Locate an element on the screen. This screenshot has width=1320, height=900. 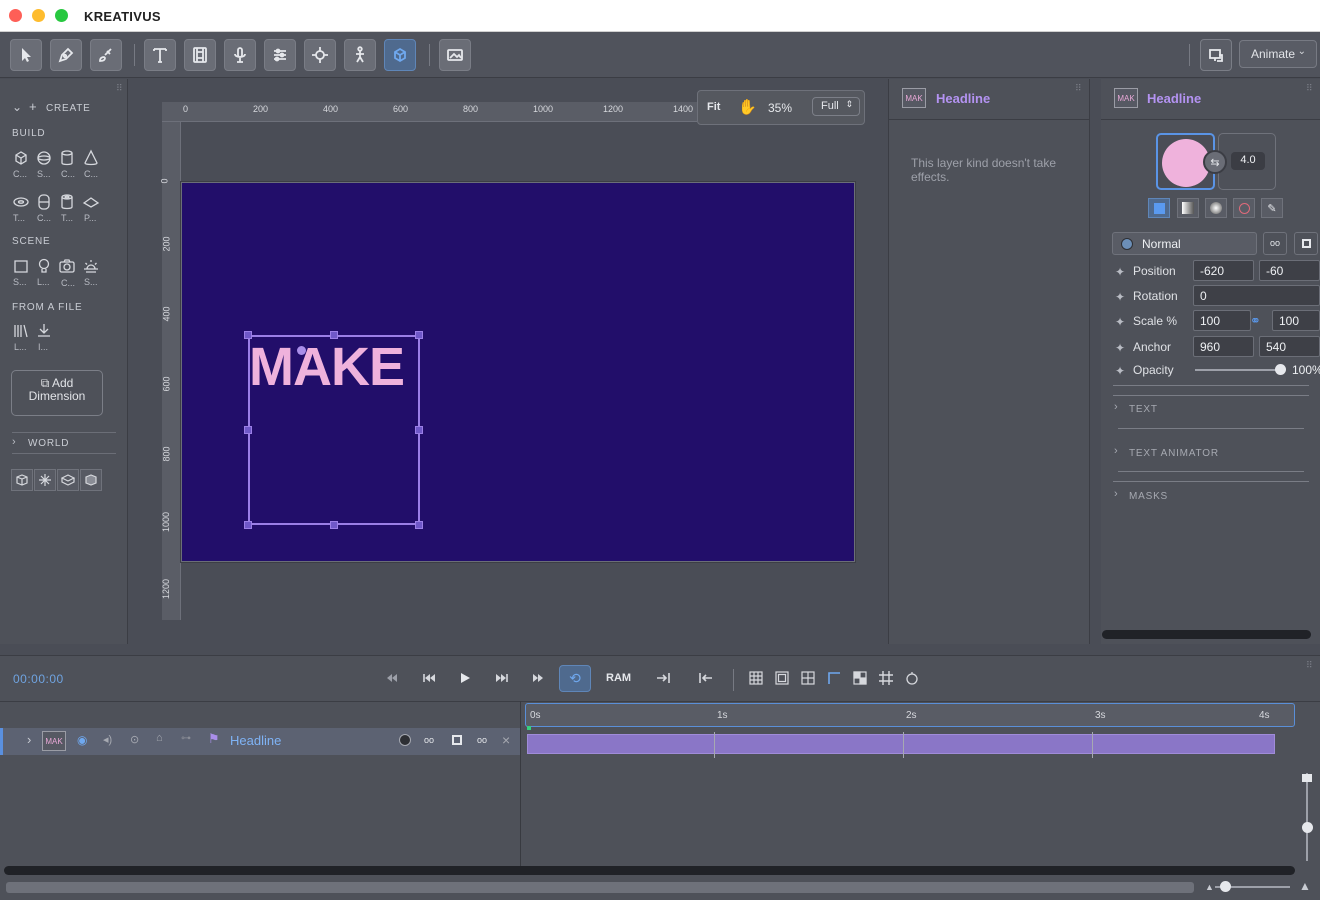
set-in-point-button is located at coordinates (664, 678).